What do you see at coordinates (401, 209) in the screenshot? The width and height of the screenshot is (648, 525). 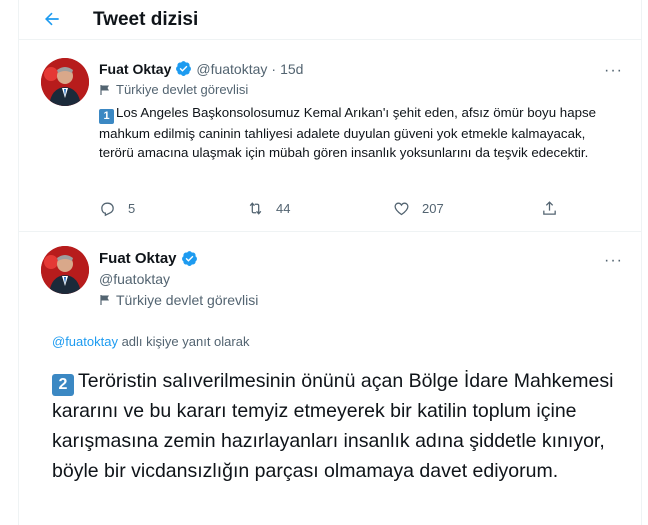 I see `heart-icon` at bounding box center [401, 209].